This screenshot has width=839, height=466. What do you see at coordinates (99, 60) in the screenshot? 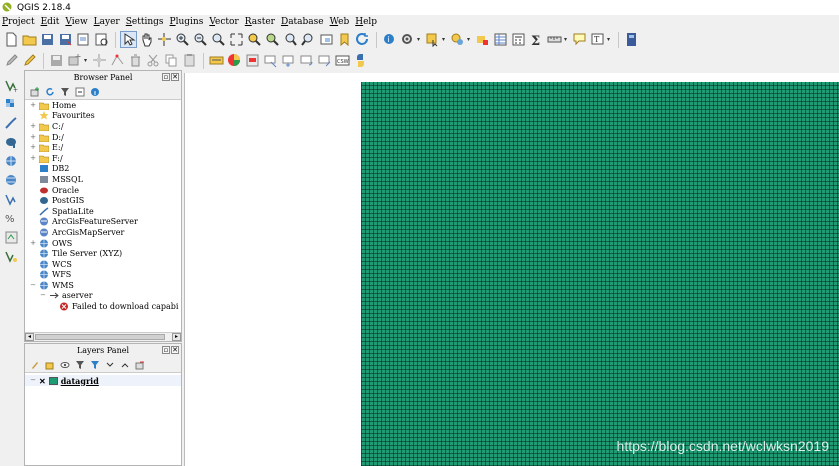
I see `move-feature-button` at bounding box center [99, 60].